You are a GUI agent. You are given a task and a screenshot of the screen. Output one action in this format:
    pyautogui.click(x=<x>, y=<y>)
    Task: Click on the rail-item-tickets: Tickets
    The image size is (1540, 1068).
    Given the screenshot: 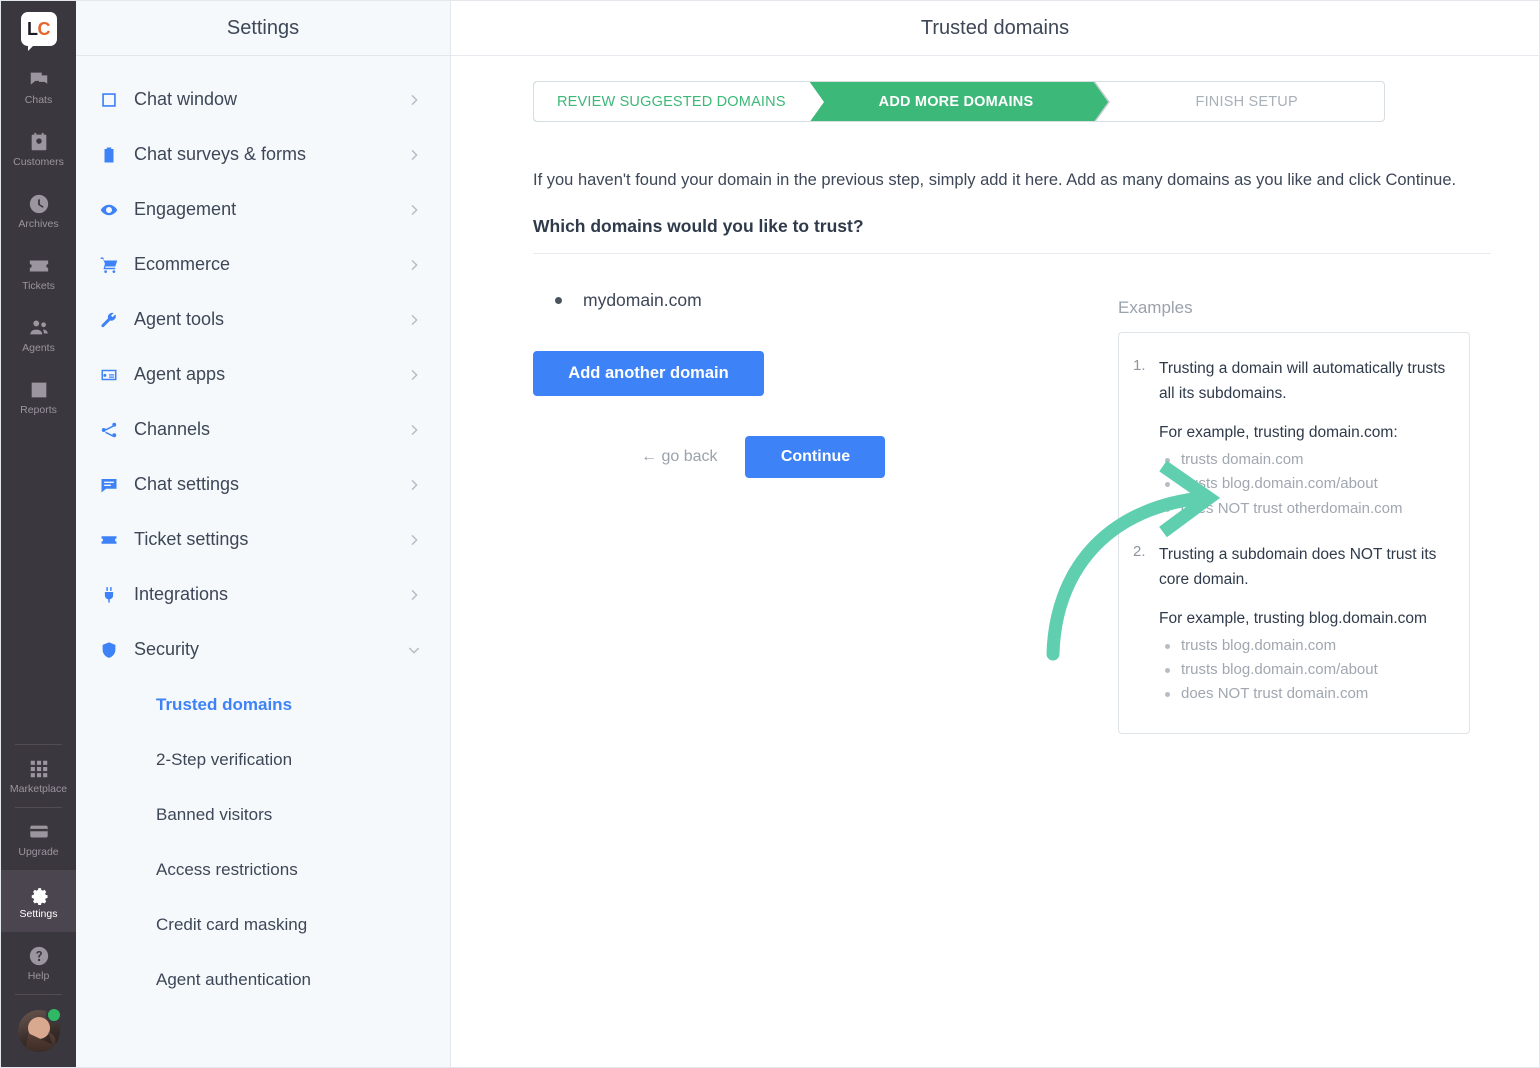 What is the action you would take?
    pyautogui.click(x=38, y=273)
    